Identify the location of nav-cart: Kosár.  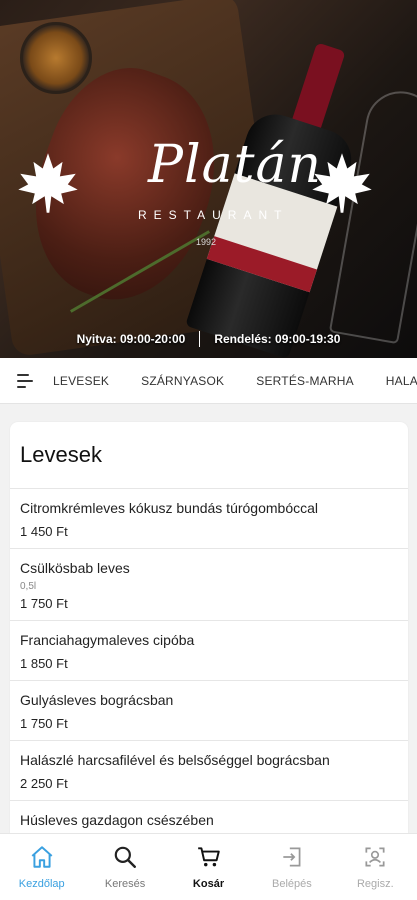
(208, 867).